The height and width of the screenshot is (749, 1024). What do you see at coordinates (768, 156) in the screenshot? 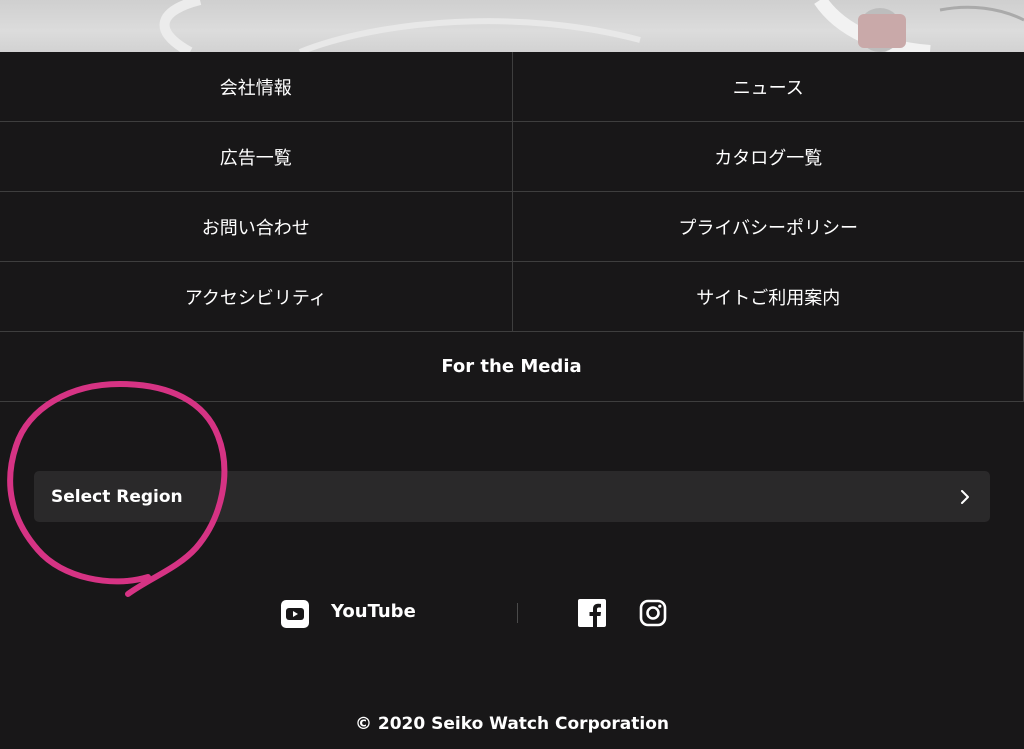
I see `link-catalog-list: カタログ一覧` at bounding box center [768, 156].